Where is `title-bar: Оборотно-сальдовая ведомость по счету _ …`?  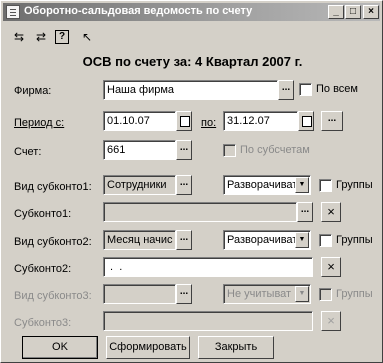
title-bar: Оборотно-сальдовая ведомость по счету _ … is located at coordinates (191, 12).